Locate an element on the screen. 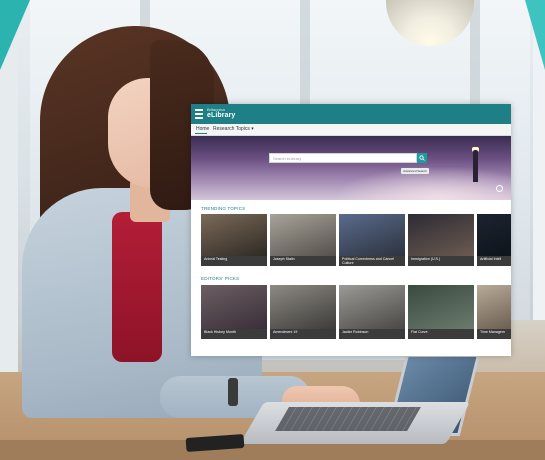 The width and height of the screenshot is (545, 460). trending-topics-title: TRENDING TOPICS is located at coordinates (223, 208).